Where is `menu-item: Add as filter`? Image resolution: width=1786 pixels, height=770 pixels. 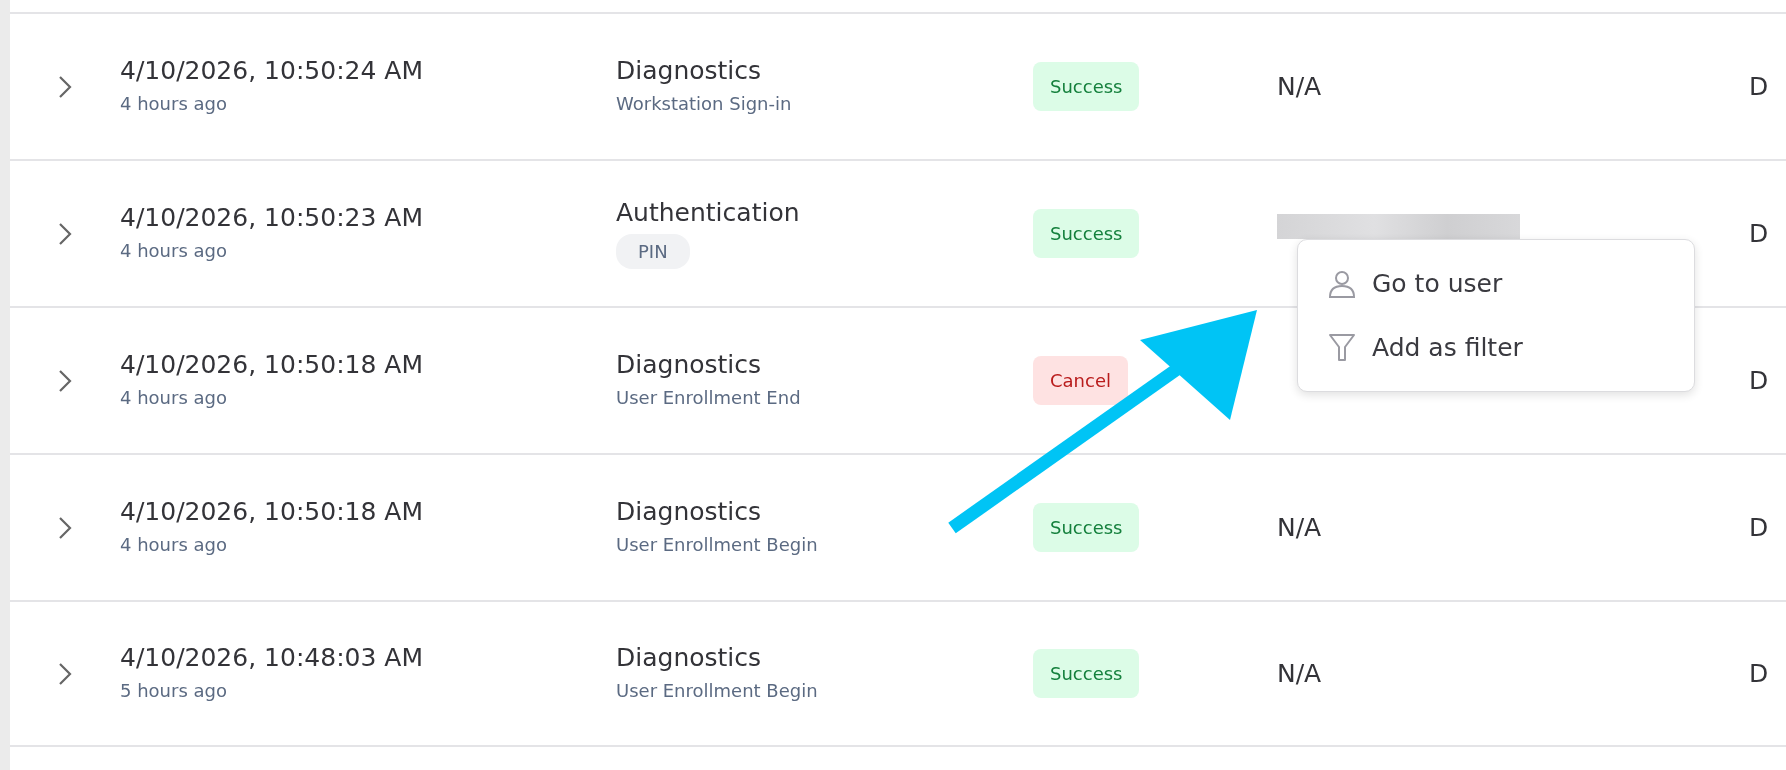
menu-item: Add as filter is located at coordinates (1496, 347).